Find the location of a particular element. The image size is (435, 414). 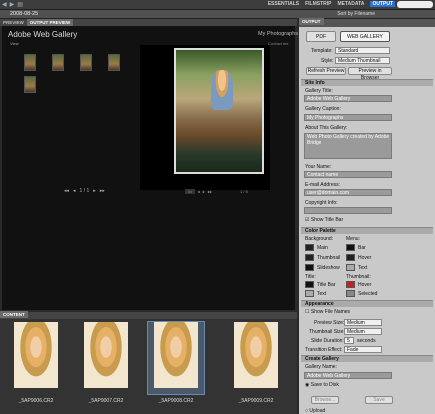

bar-color-swatch is located at coordinates (350, 247).